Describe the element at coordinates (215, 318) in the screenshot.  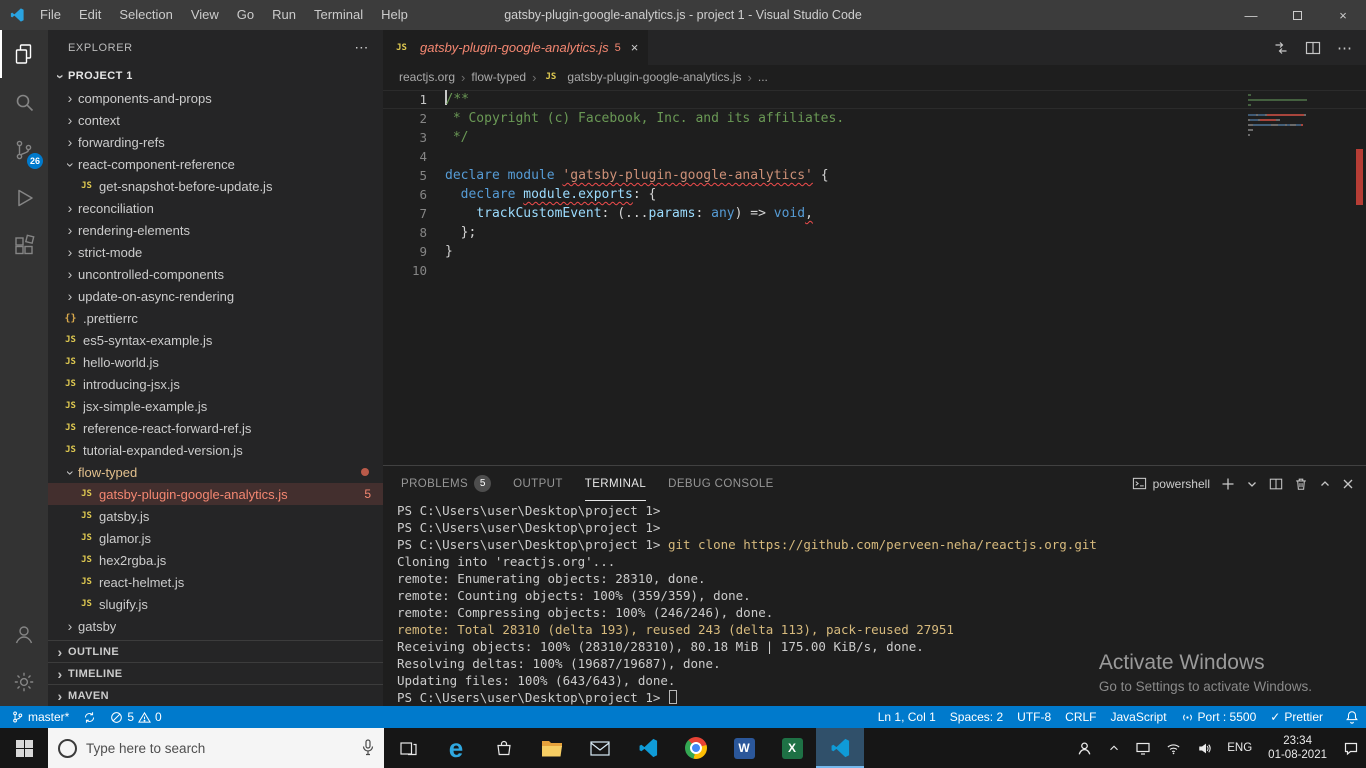
I see `tree-file-.prettierrc: {} .prettierrc` at that location.